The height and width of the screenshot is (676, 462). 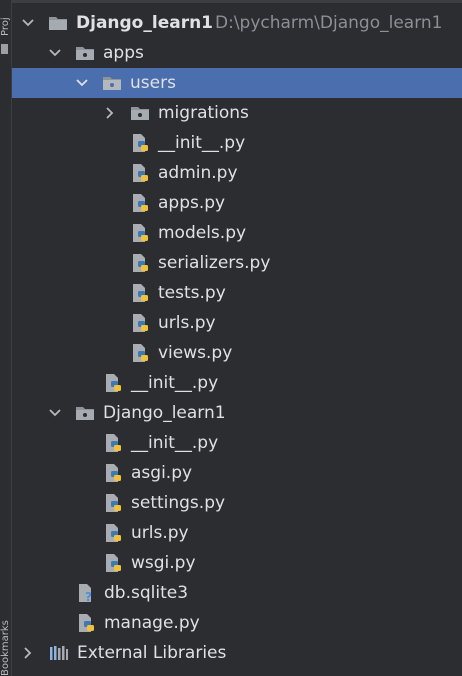 What do you see at coordinates (192, 203) in the screenshot?
I see `file-label: apps.py` at bounding box center [192, 203].